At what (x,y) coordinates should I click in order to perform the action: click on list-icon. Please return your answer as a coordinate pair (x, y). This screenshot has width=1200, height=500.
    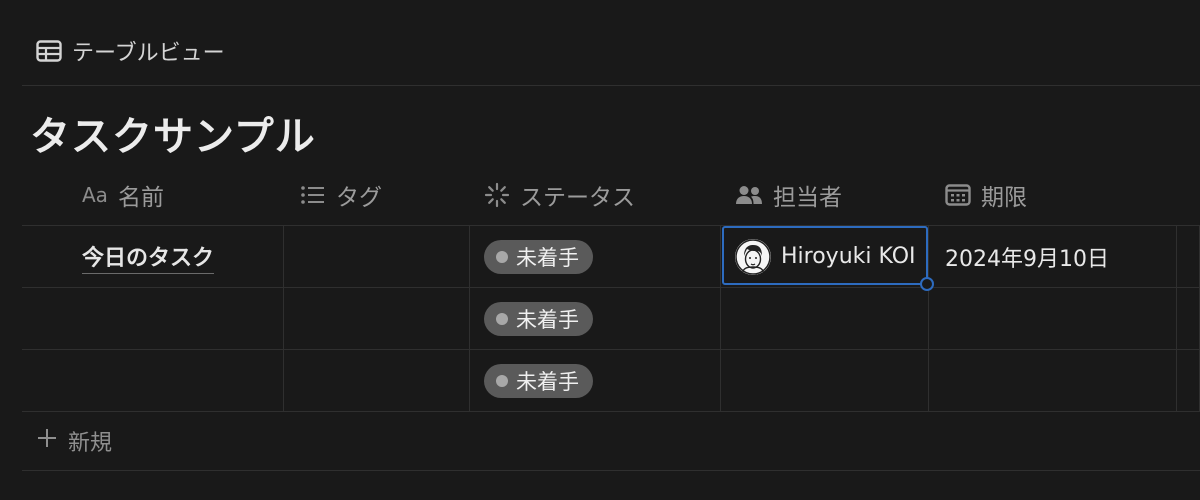
    Looking at the image, I should click on (313, 195).